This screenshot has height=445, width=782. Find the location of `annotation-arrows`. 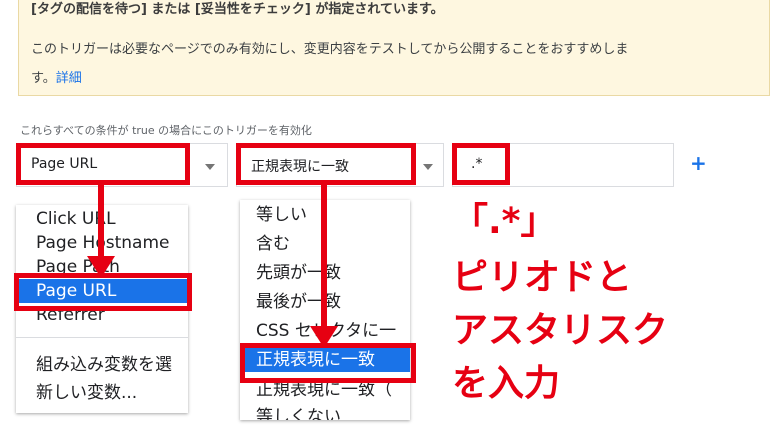

annotation-arrows is located at coordinates (212, 266).